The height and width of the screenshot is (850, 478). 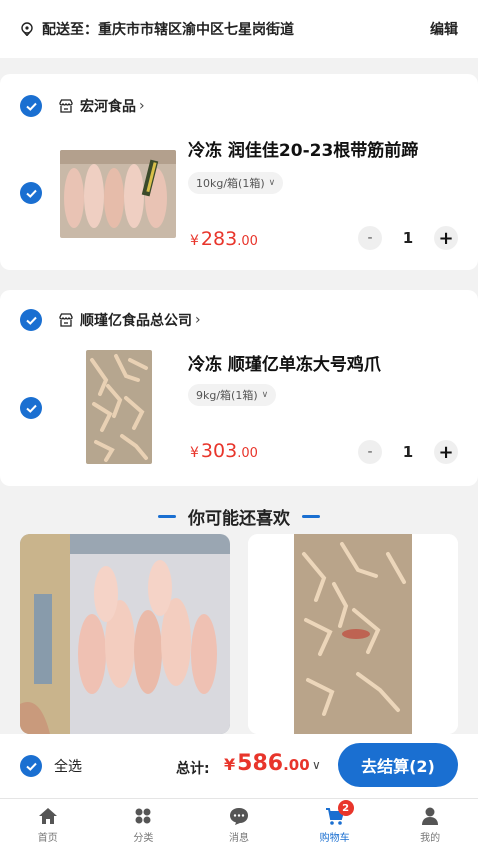 What do you see at coordinates (47, 816) in the screenshot?
I see `home-icon` at bounding box center [47, 816].